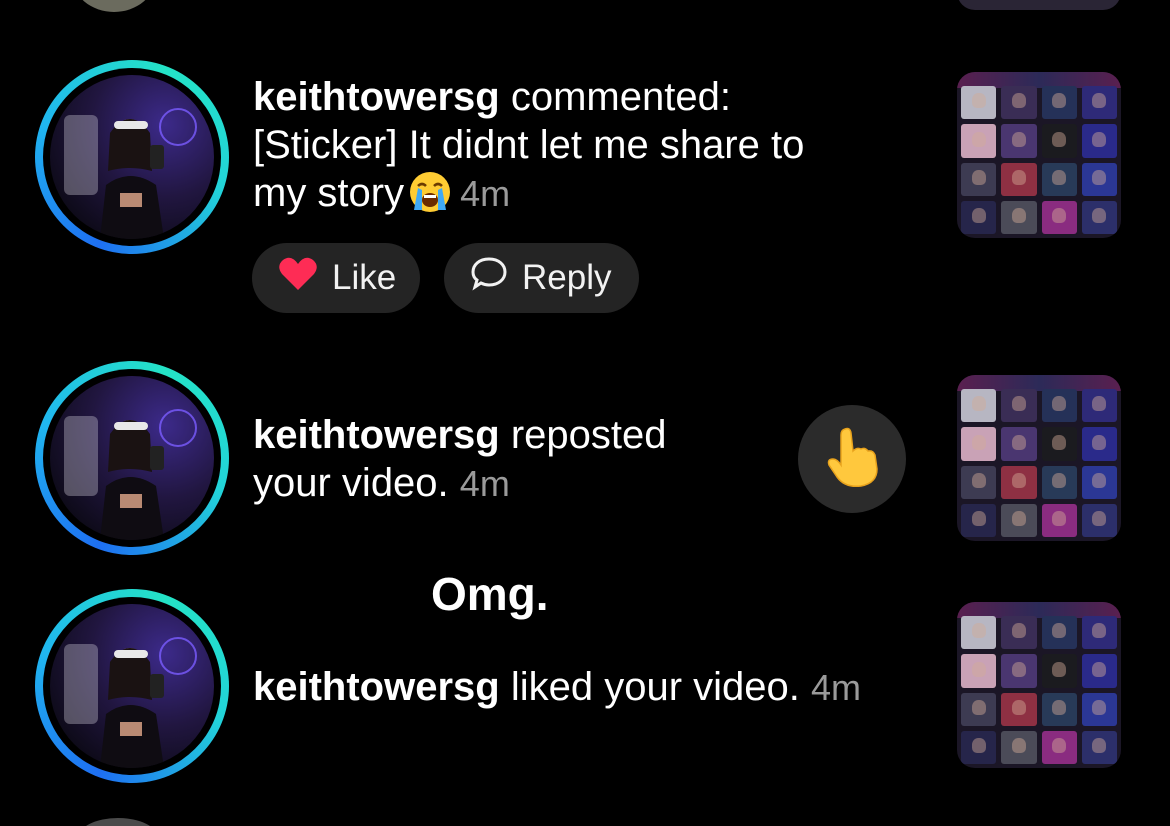 The height and width of the screenshot is (826, 1170). I want to click on action-text-line-2: your video., so click(351, 483).